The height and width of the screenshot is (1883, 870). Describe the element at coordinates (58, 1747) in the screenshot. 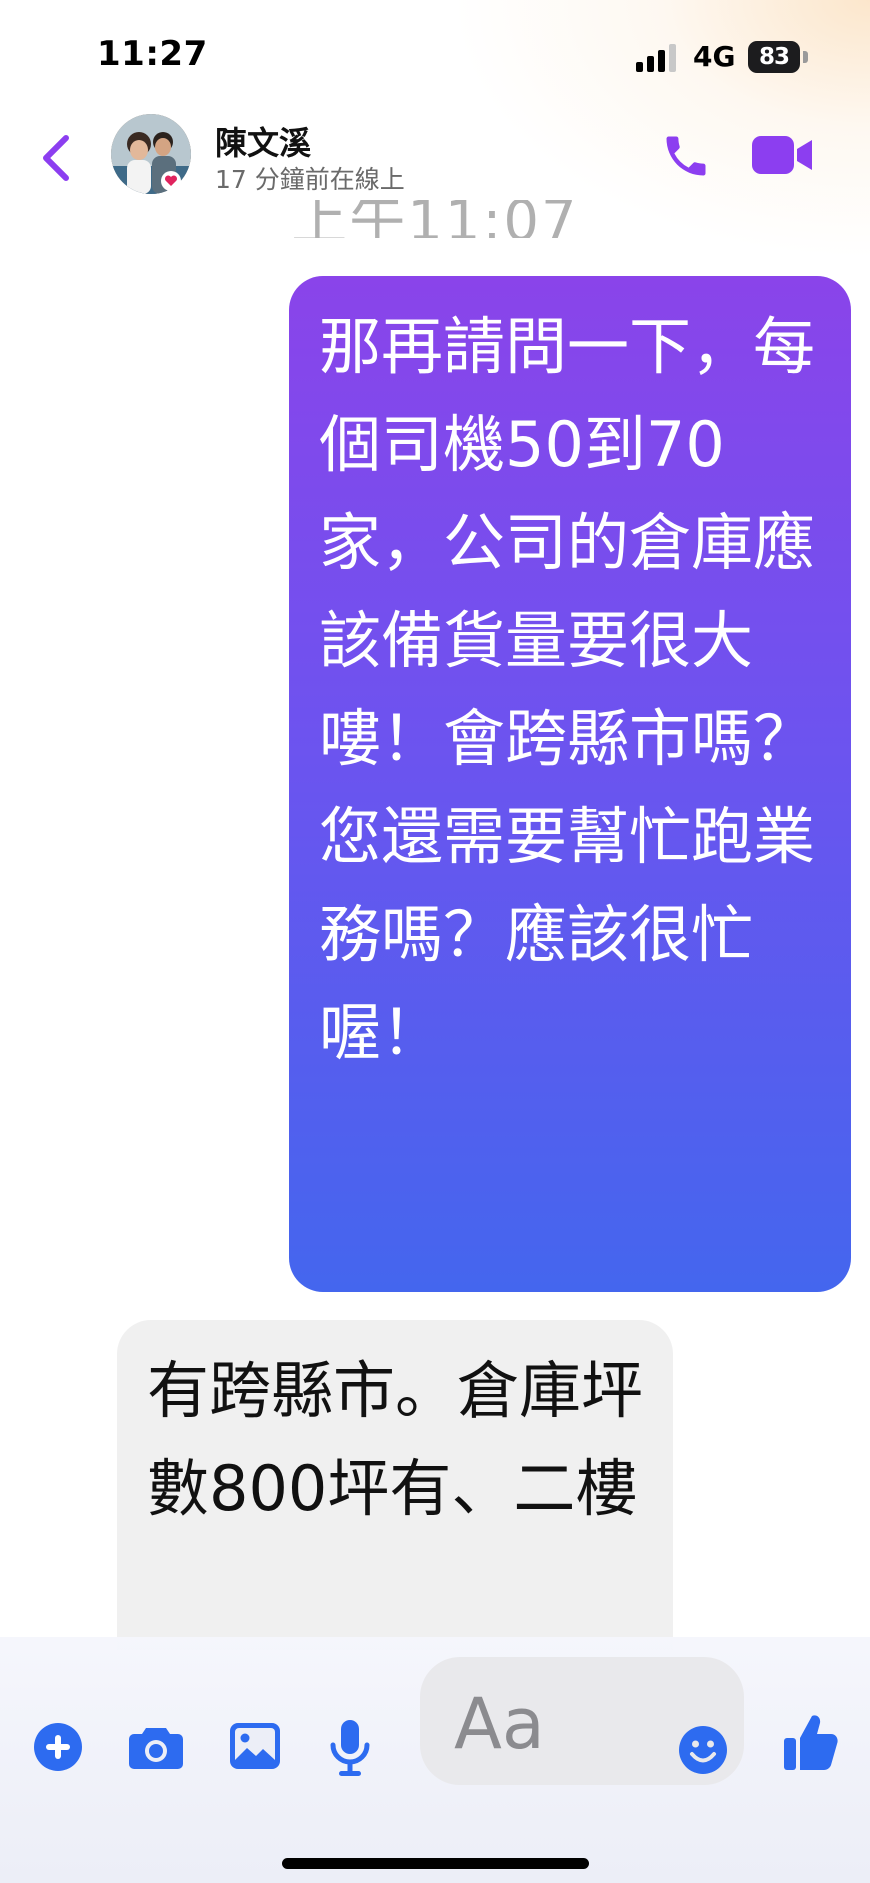

I see `plus-circle-icon` at that location.